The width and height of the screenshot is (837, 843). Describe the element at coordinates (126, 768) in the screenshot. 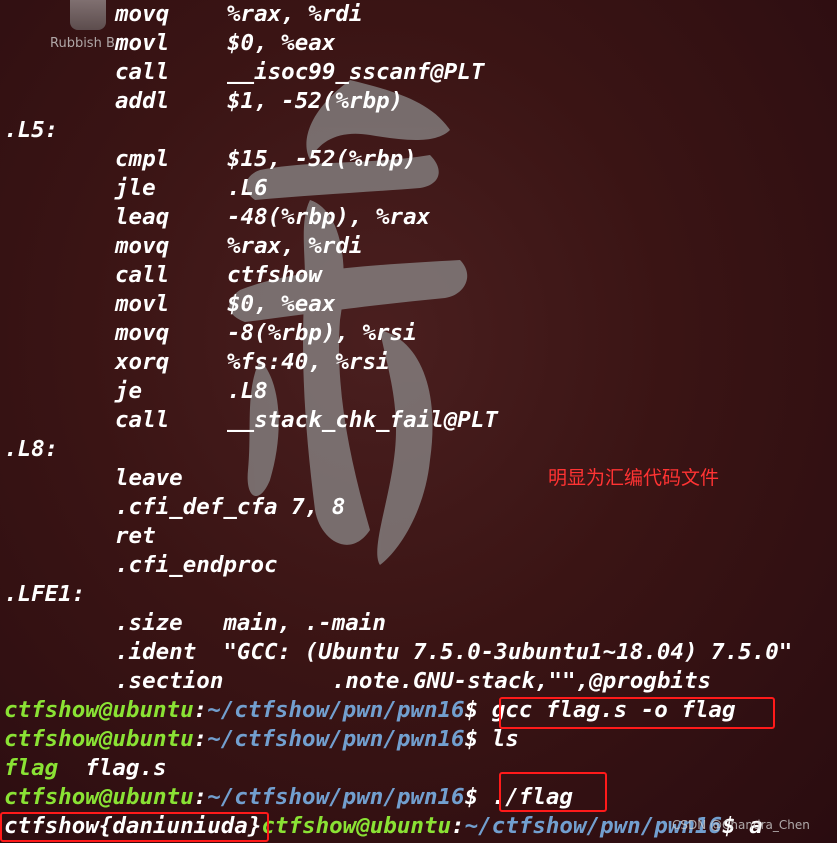

I see `ls-file-source: flag.s` at that location.